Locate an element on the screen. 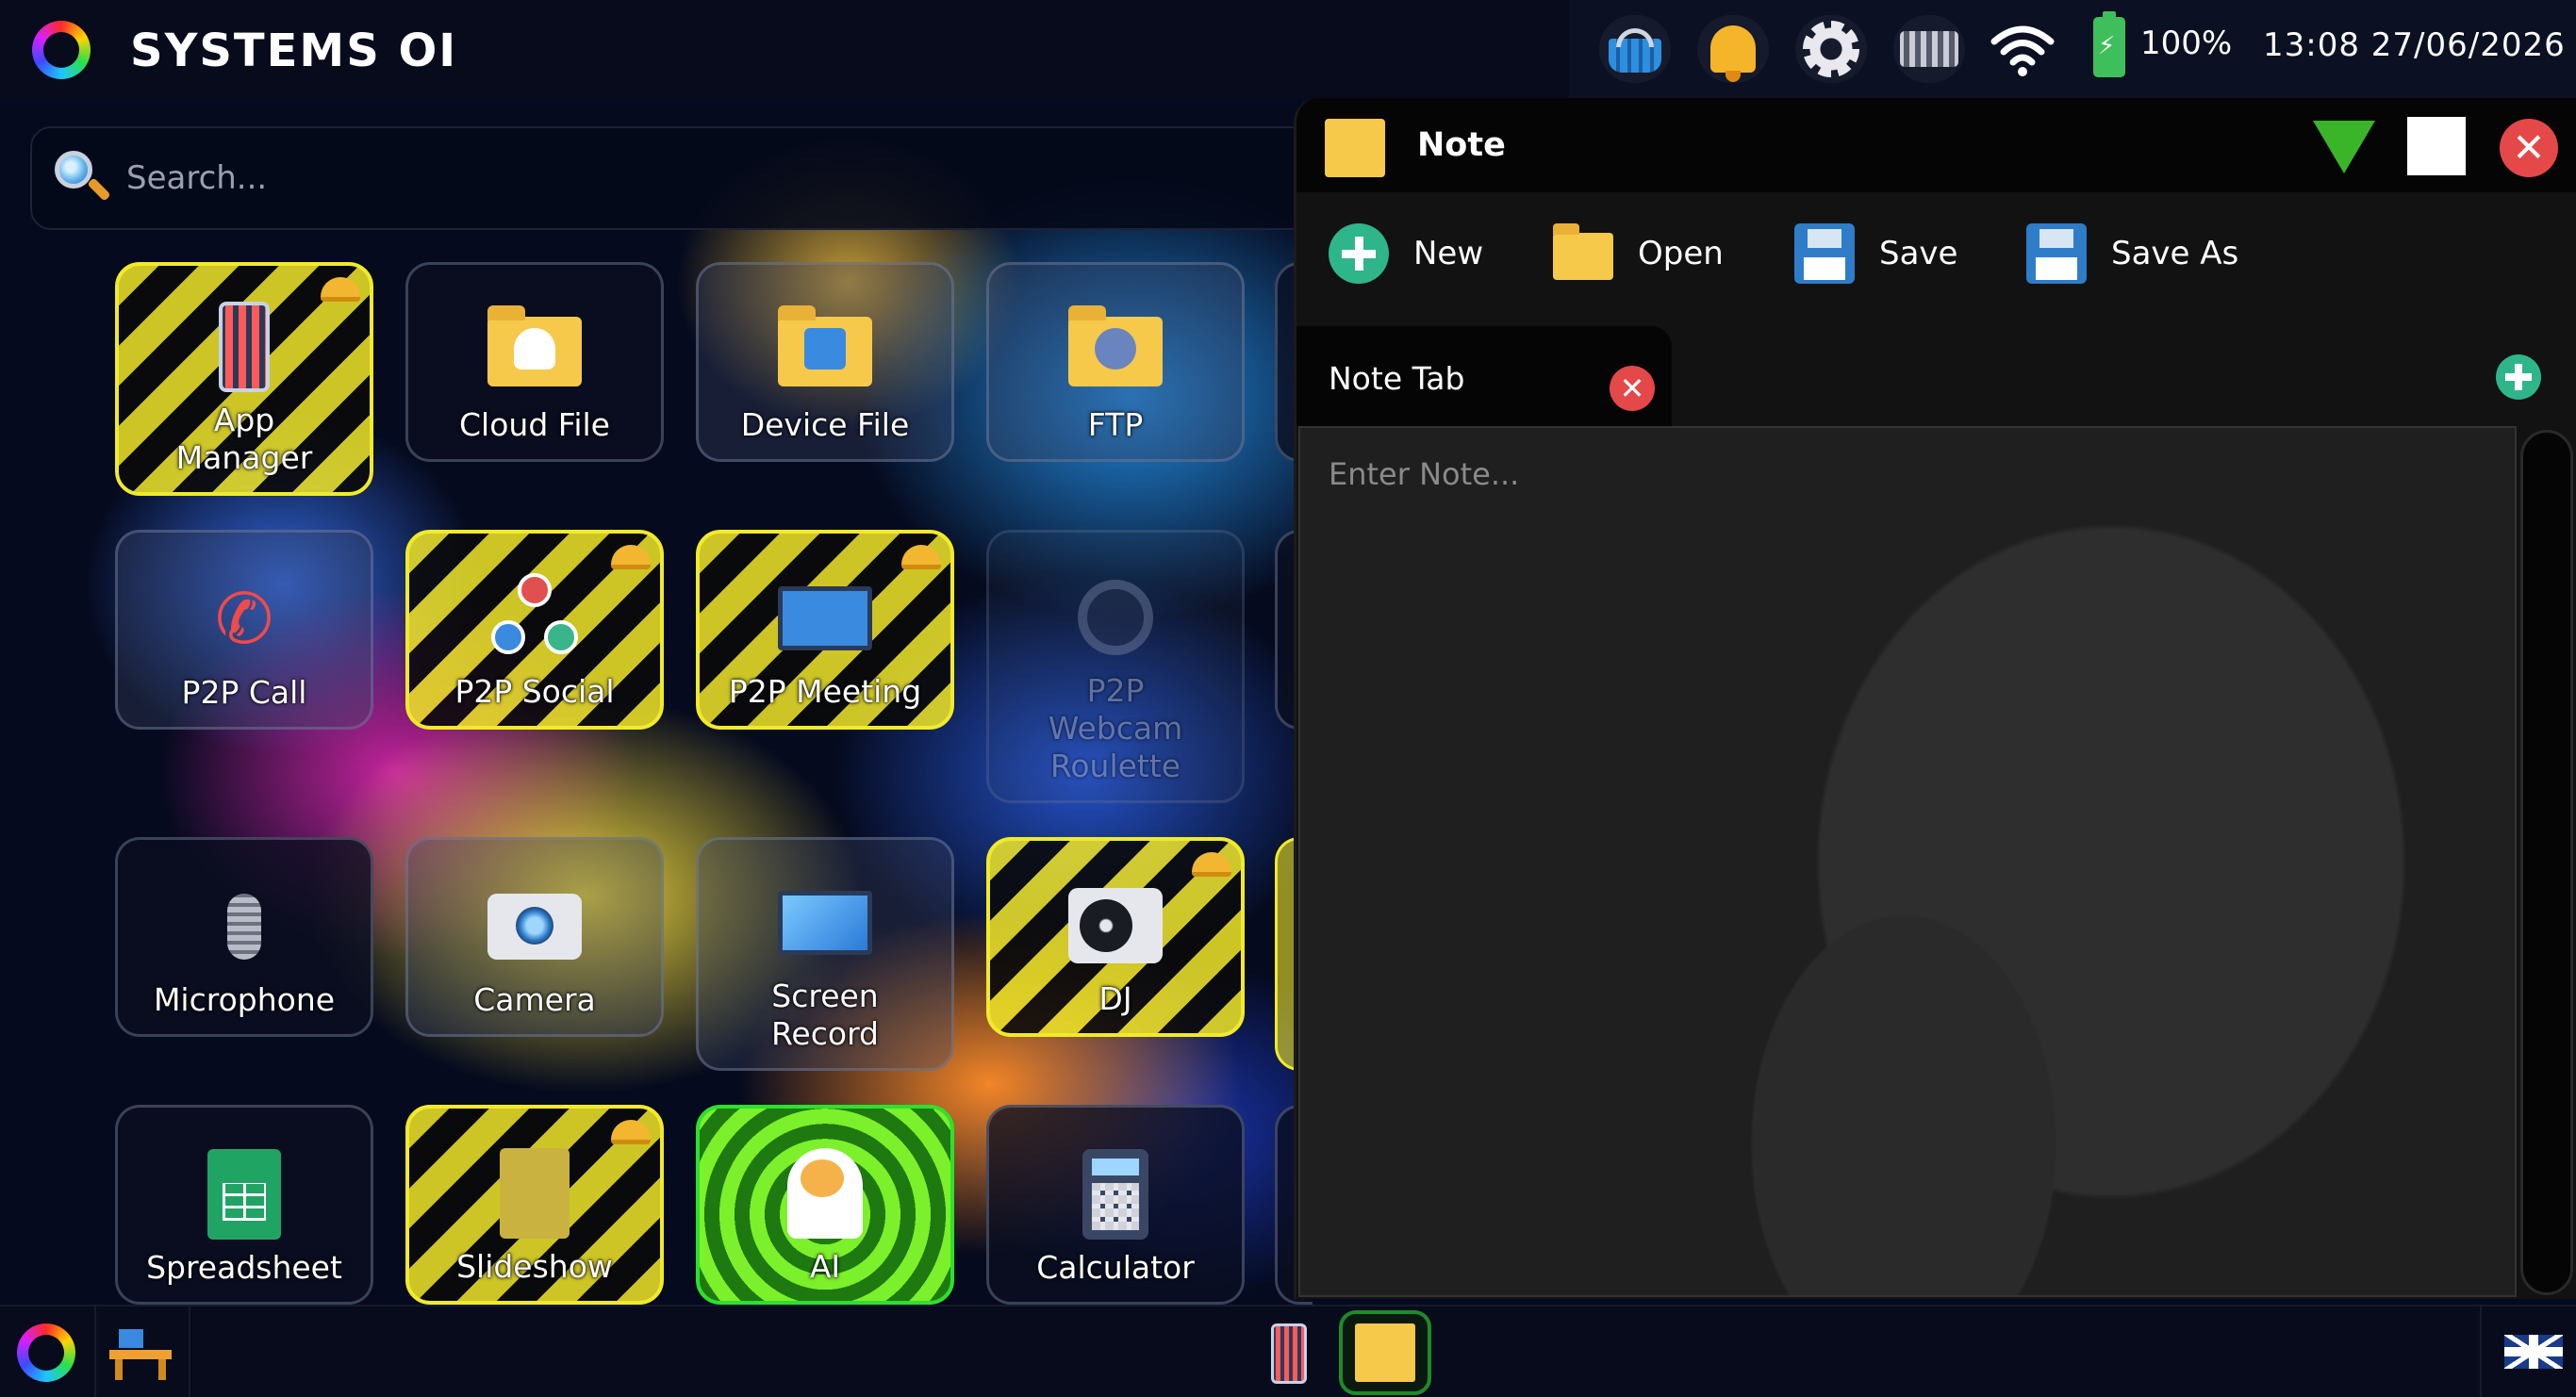 Image resolution: width=2576 pixels, height=1397 pixels. minimize-icon is located at coordinates (2344, 147).